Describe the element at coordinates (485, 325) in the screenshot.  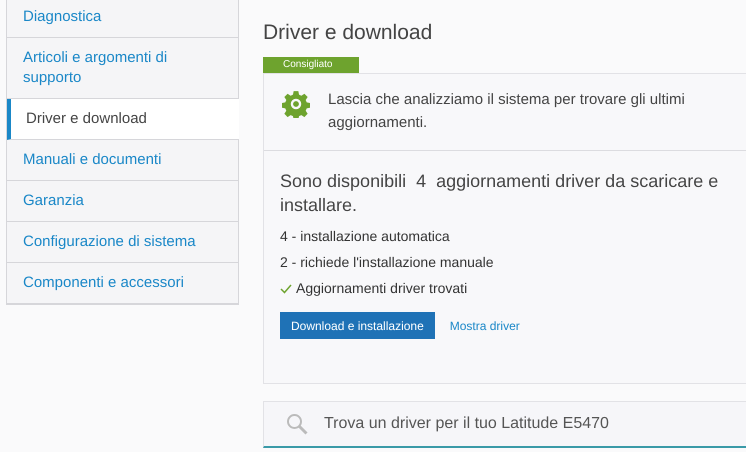
I see `show-drivers-link: Mostra driver` at that location.